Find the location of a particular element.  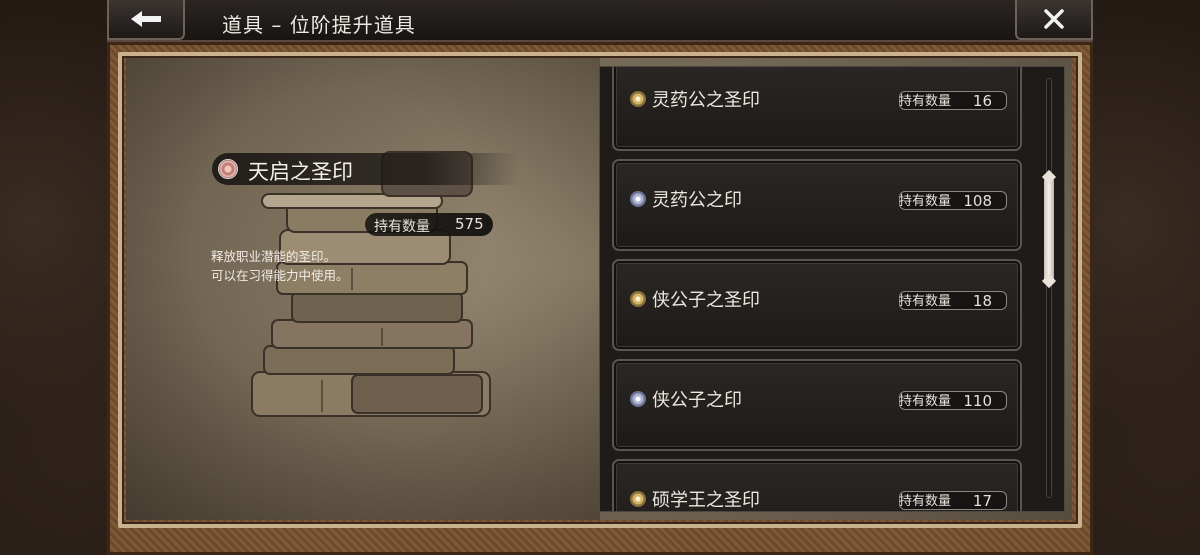

arrow-left-icon is located at coordinates (146, 19).